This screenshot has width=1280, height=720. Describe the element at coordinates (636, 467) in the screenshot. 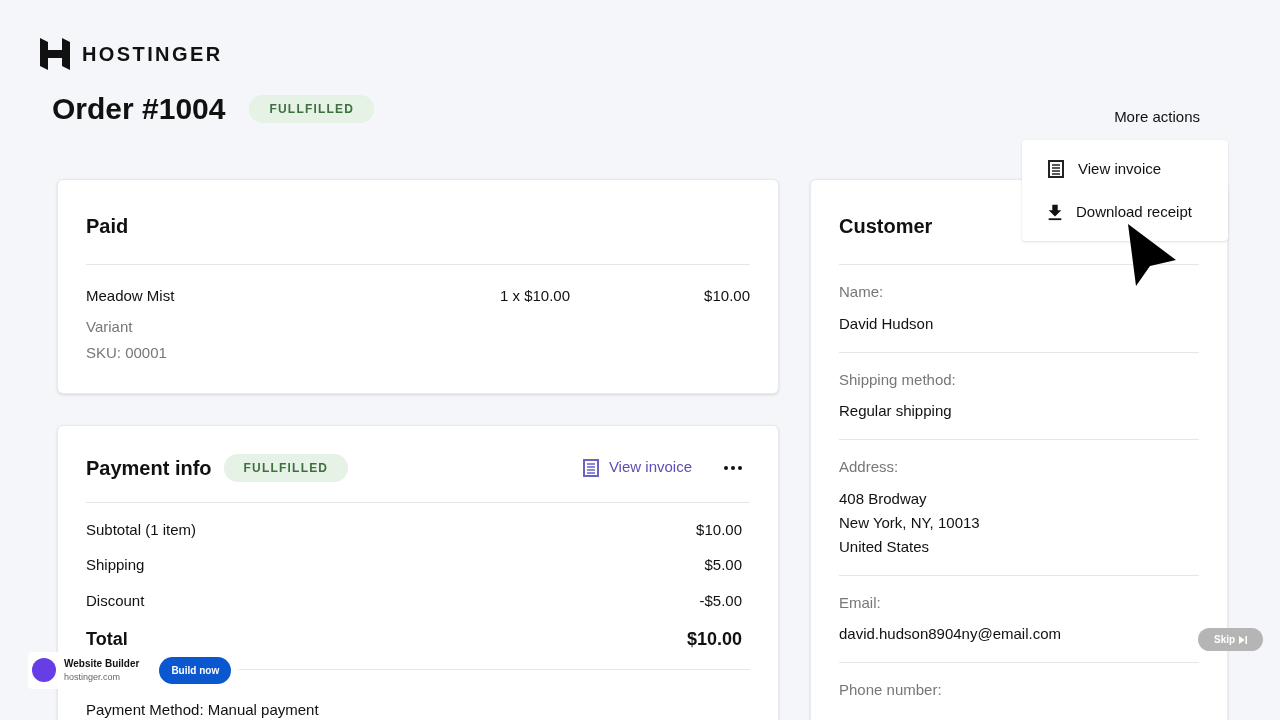

I see `view-invoice-link: View invoice` at that location.